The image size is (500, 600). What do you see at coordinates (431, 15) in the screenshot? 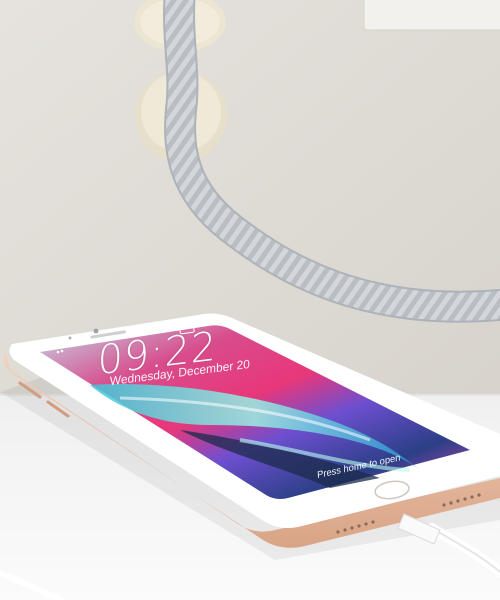
I see `wall-socket-plate` at bounding box center [431, 15].